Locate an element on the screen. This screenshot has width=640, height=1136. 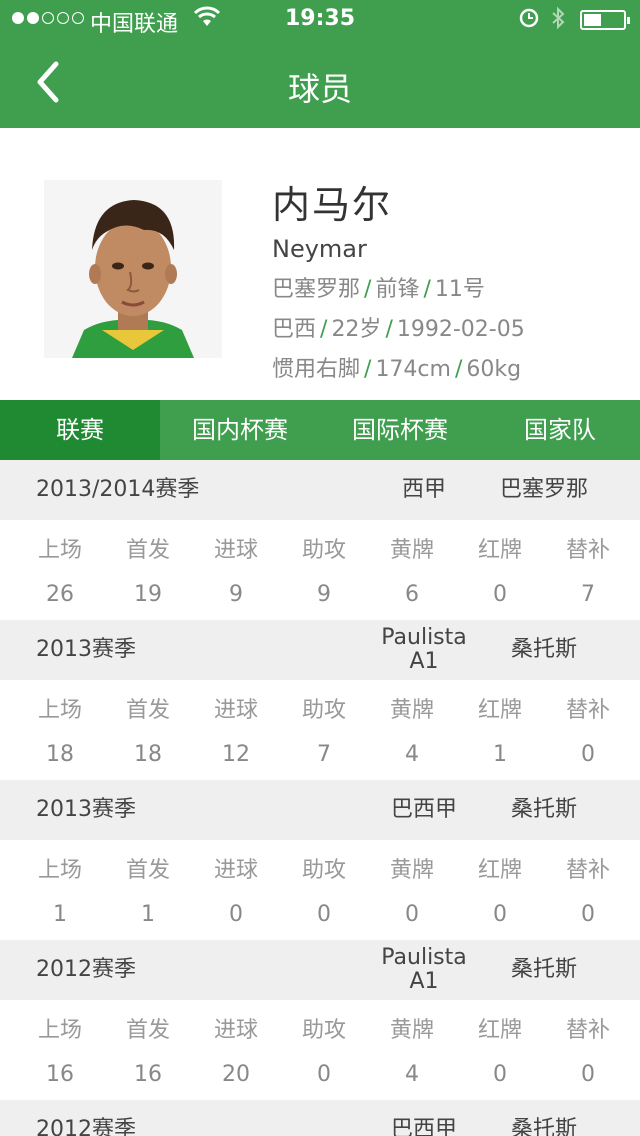
stat-values-row: 16 16 20 0 4 0 0 is located at coordinates (324, 1074).